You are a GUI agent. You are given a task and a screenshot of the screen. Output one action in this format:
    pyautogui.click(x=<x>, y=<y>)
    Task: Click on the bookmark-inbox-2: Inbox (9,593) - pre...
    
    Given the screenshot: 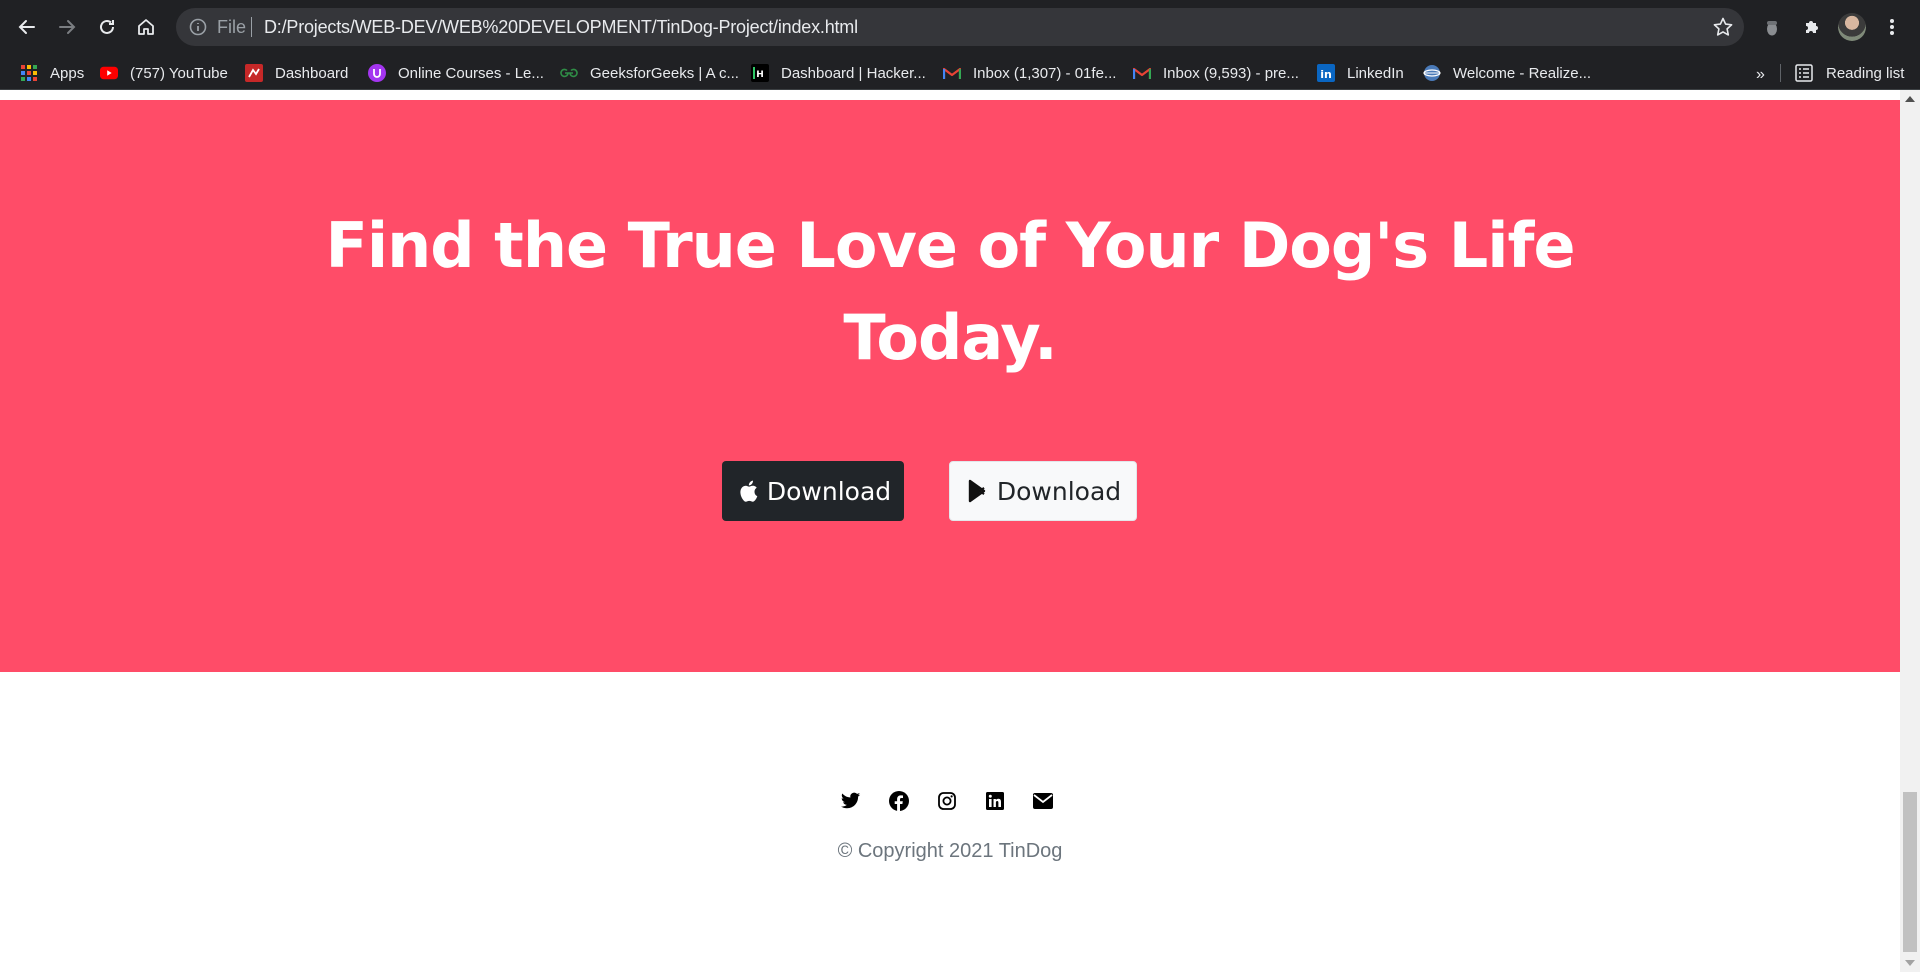 What is the action you would take?
    pyautogui.click(x=1216, y=73)
    